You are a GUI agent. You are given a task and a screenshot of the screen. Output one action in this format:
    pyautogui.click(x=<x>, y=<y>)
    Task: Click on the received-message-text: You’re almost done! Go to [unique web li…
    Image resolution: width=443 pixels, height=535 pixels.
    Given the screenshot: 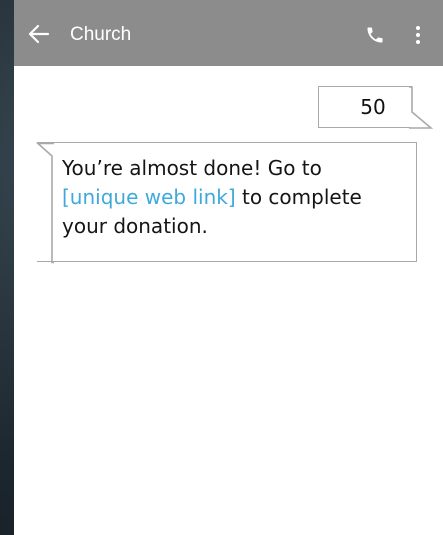 What is the action you would take?
    pyautogui.click(x=232, y=197)
    